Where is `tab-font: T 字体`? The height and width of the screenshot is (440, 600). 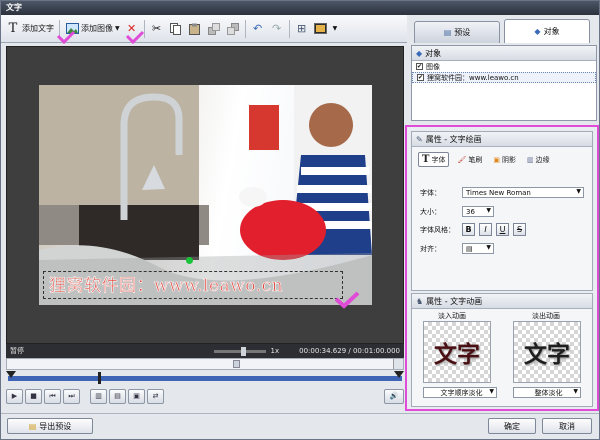
tab-font: T 字体 is located at coordinates (434, 159).